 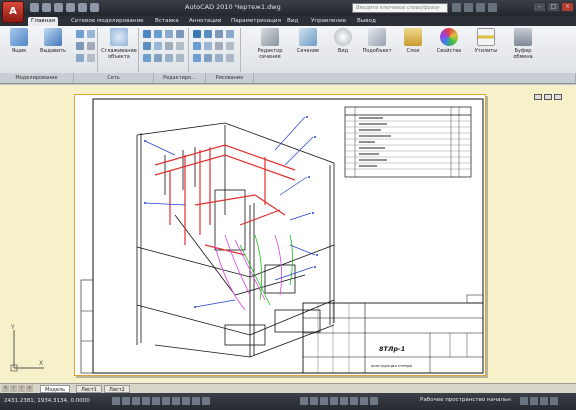 What do you see at coordinates (308, 41) in the screenshot?
I see `section-button: Сечение` at bounding box center [308, 41].